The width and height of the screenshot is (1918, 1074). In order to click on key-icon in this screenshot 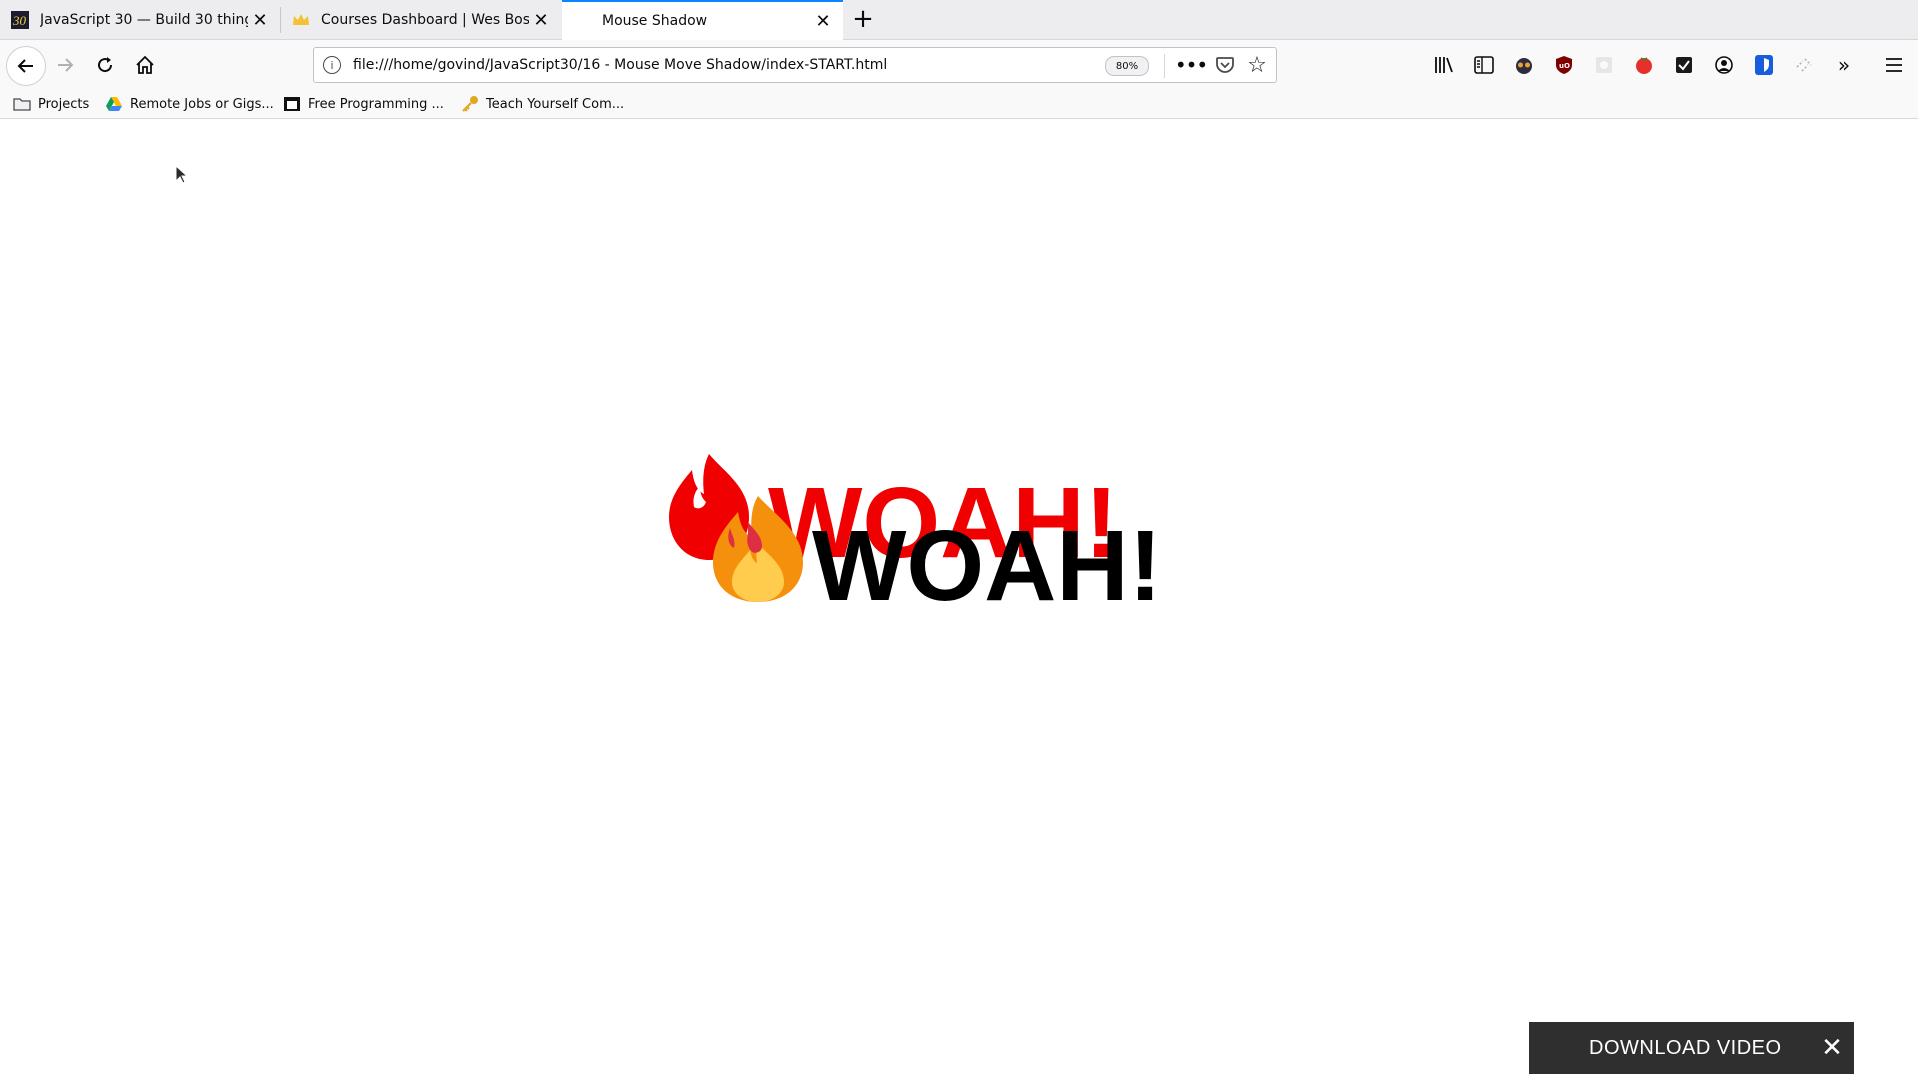, I will do `click(470, 104)`.